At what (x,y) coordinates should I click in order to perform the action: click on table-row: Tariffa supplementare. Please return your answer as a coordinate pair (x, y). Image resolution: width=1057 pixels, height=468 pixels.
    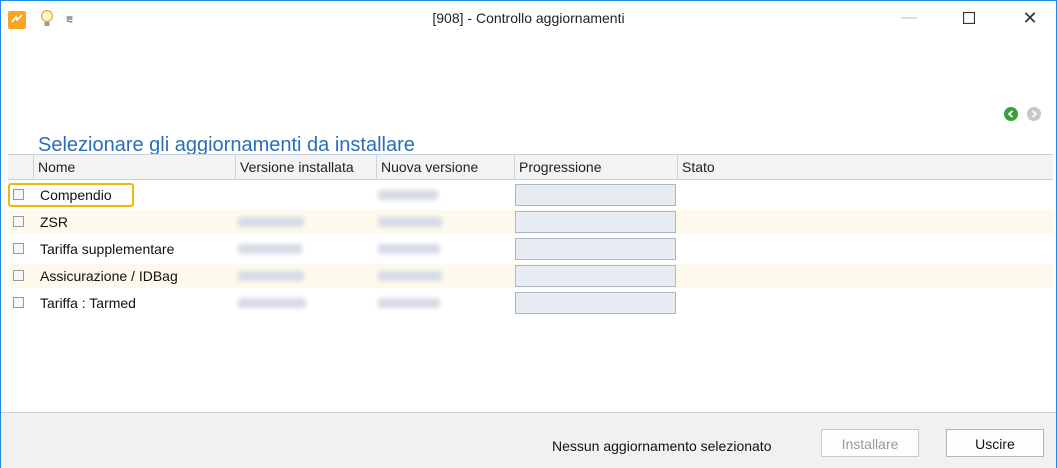
    Looking at the image, I should click on (530, 249).